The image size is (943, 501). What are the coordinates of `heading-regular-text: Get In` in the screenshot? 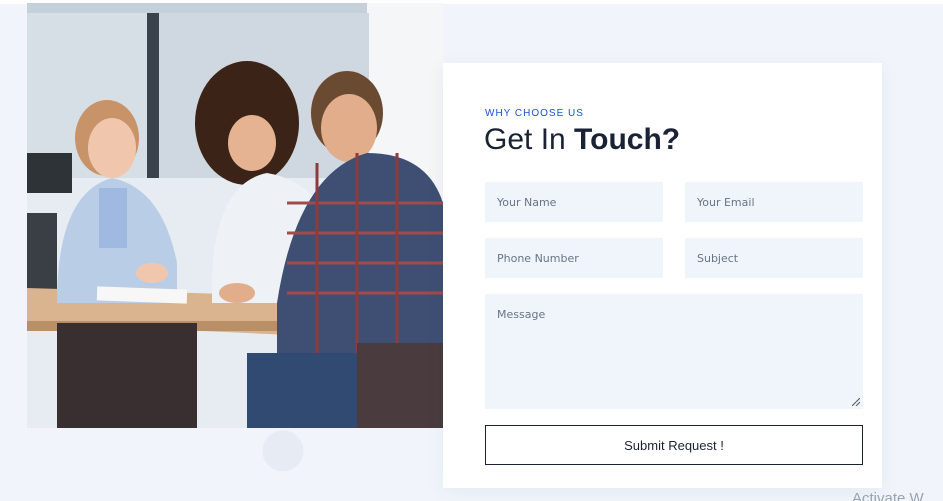 It's located at (529, 139).